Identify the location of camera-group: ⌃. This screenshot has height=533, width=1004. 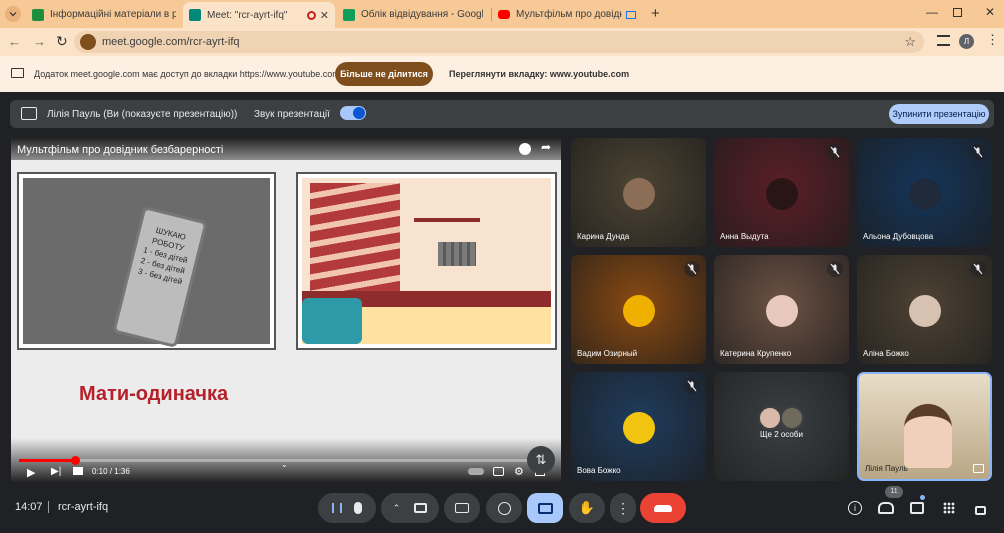
(410, 508).